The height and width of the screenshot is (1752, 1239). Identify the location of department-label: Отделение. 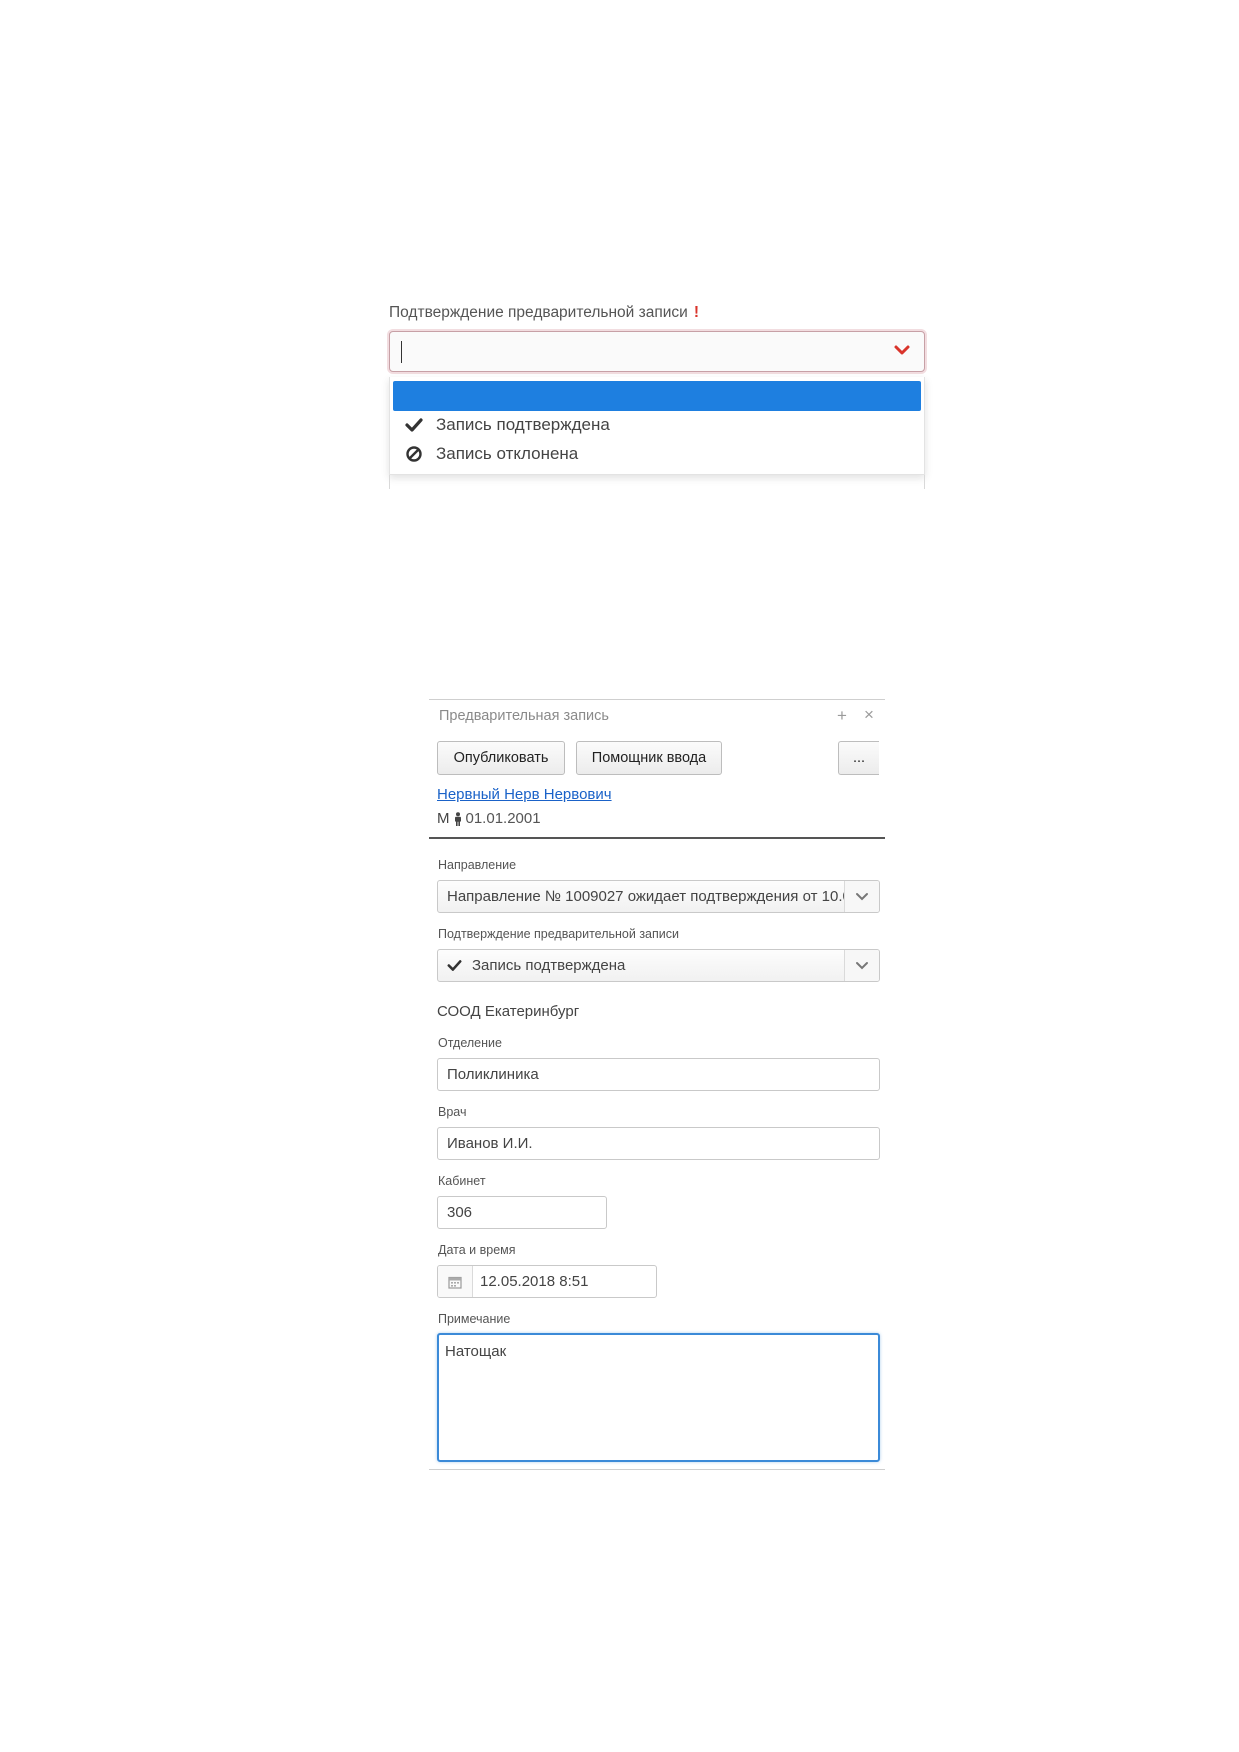
(470, 1043).